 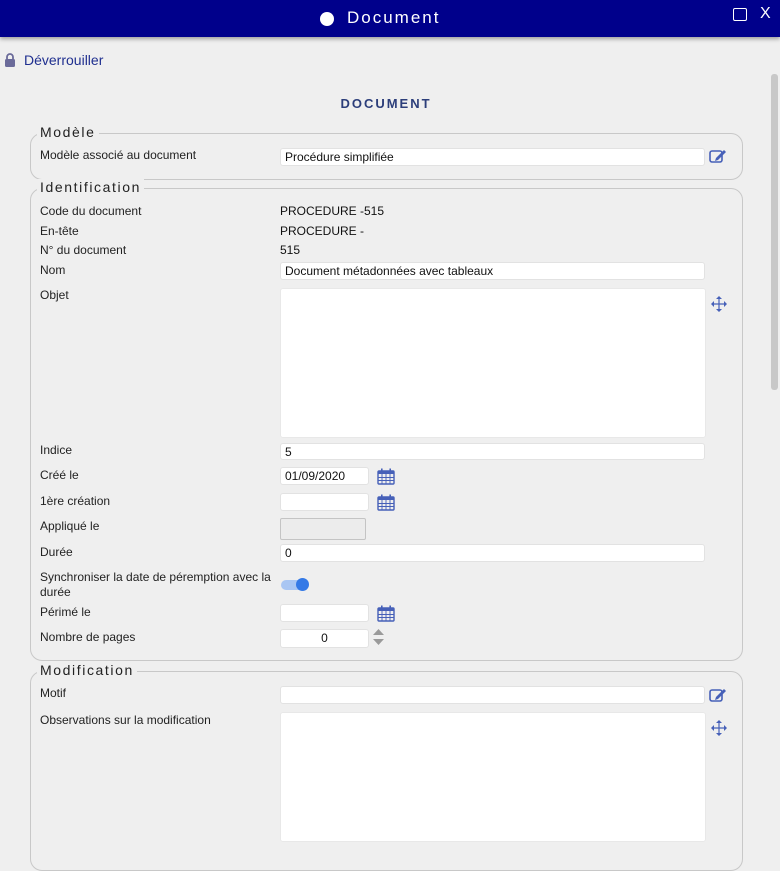 I want to click on pages-label: Nombre de pages, so click(x=88, y=637).